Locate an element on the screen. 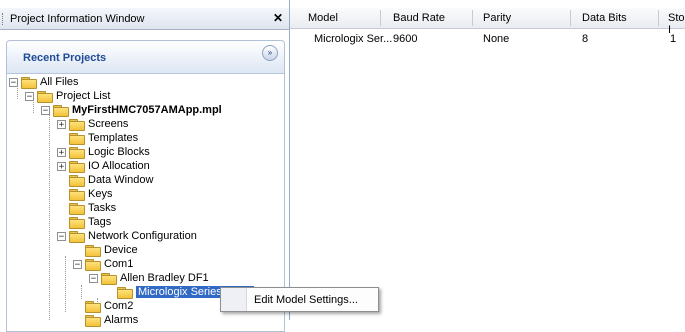 The image size is (685, 332). tree-item-tags: Tags is located at coordinates (90, 222).